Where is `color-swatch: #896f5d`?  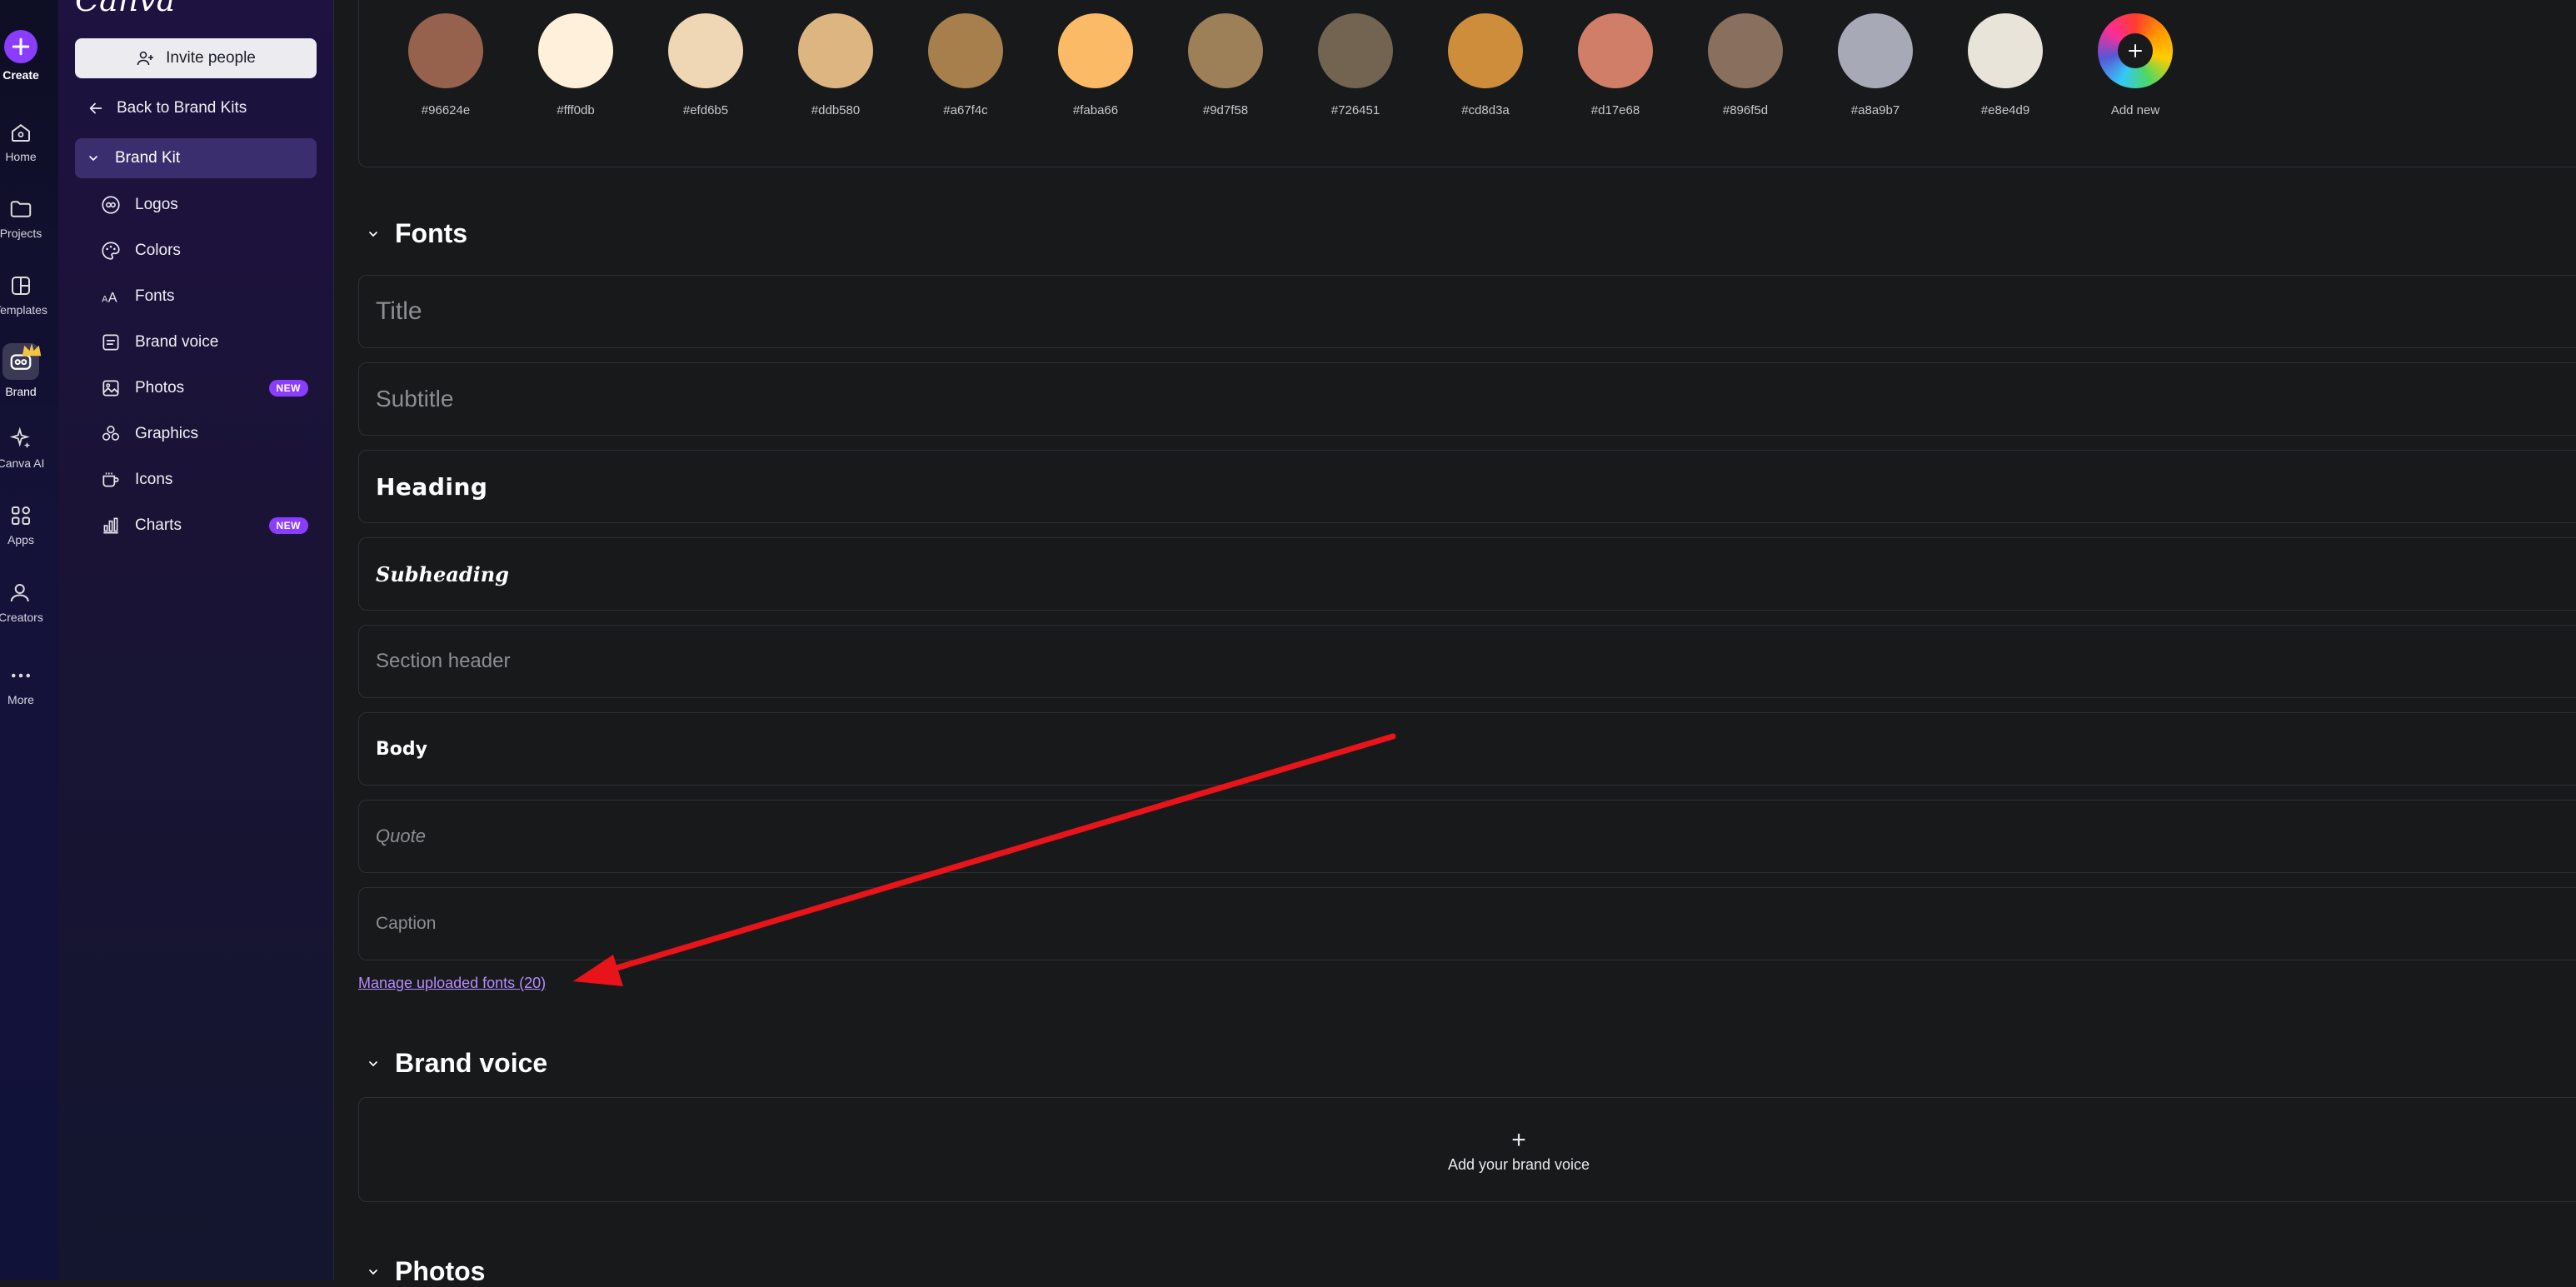
color-swatch: #896f5d is located at coordinates (1745, 65).